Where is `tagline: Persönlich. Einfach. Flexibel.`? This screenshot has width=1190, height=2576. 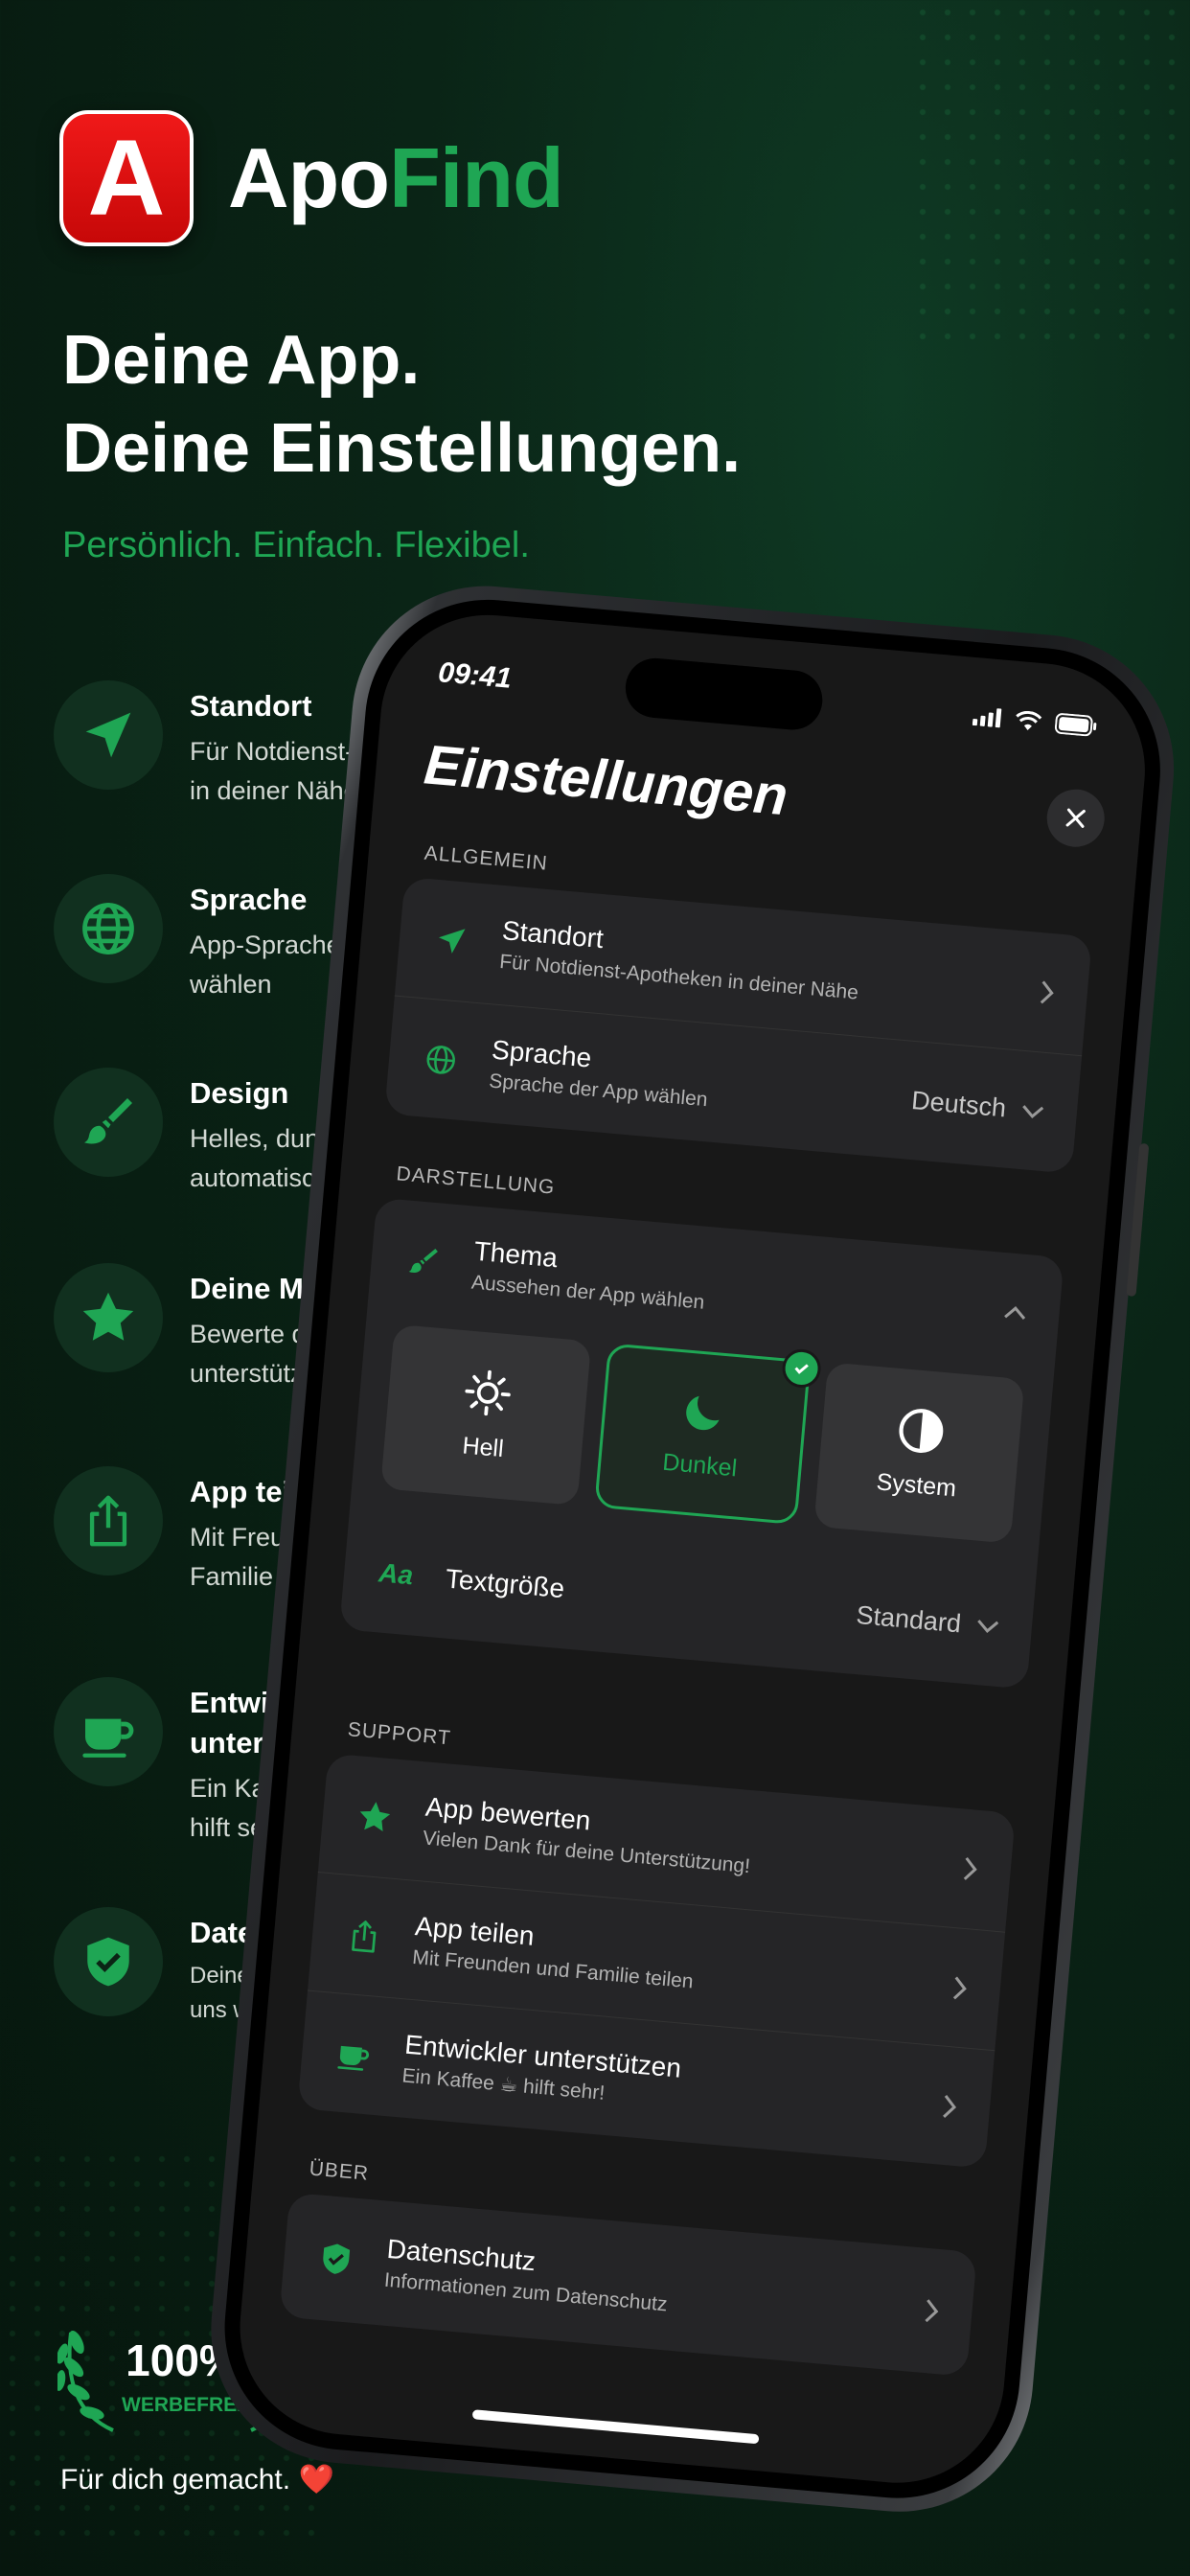
tagline: Persönlich. Einfach. Flexibel. is located at coordinates (296, 545).